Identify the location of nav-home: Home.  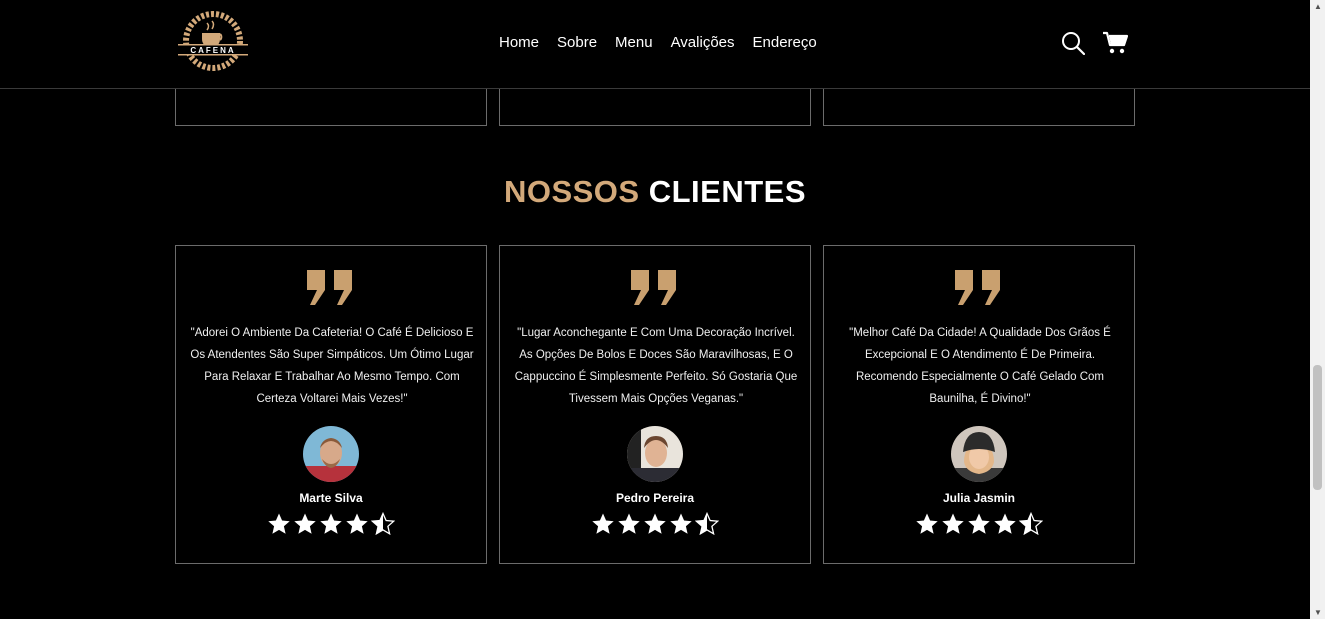
(519, 42).